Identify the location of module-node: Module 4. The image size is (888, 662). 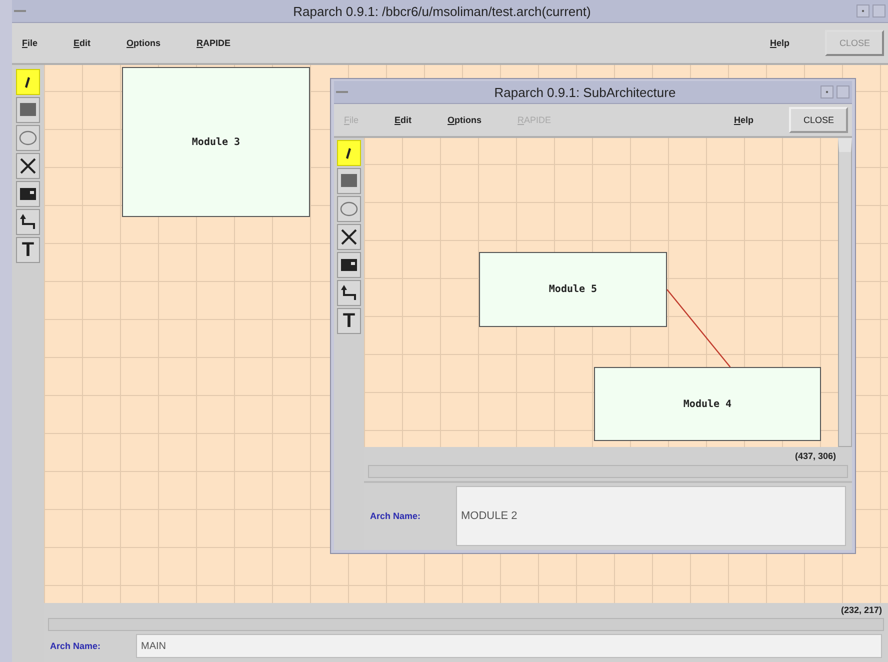
(707, 404).